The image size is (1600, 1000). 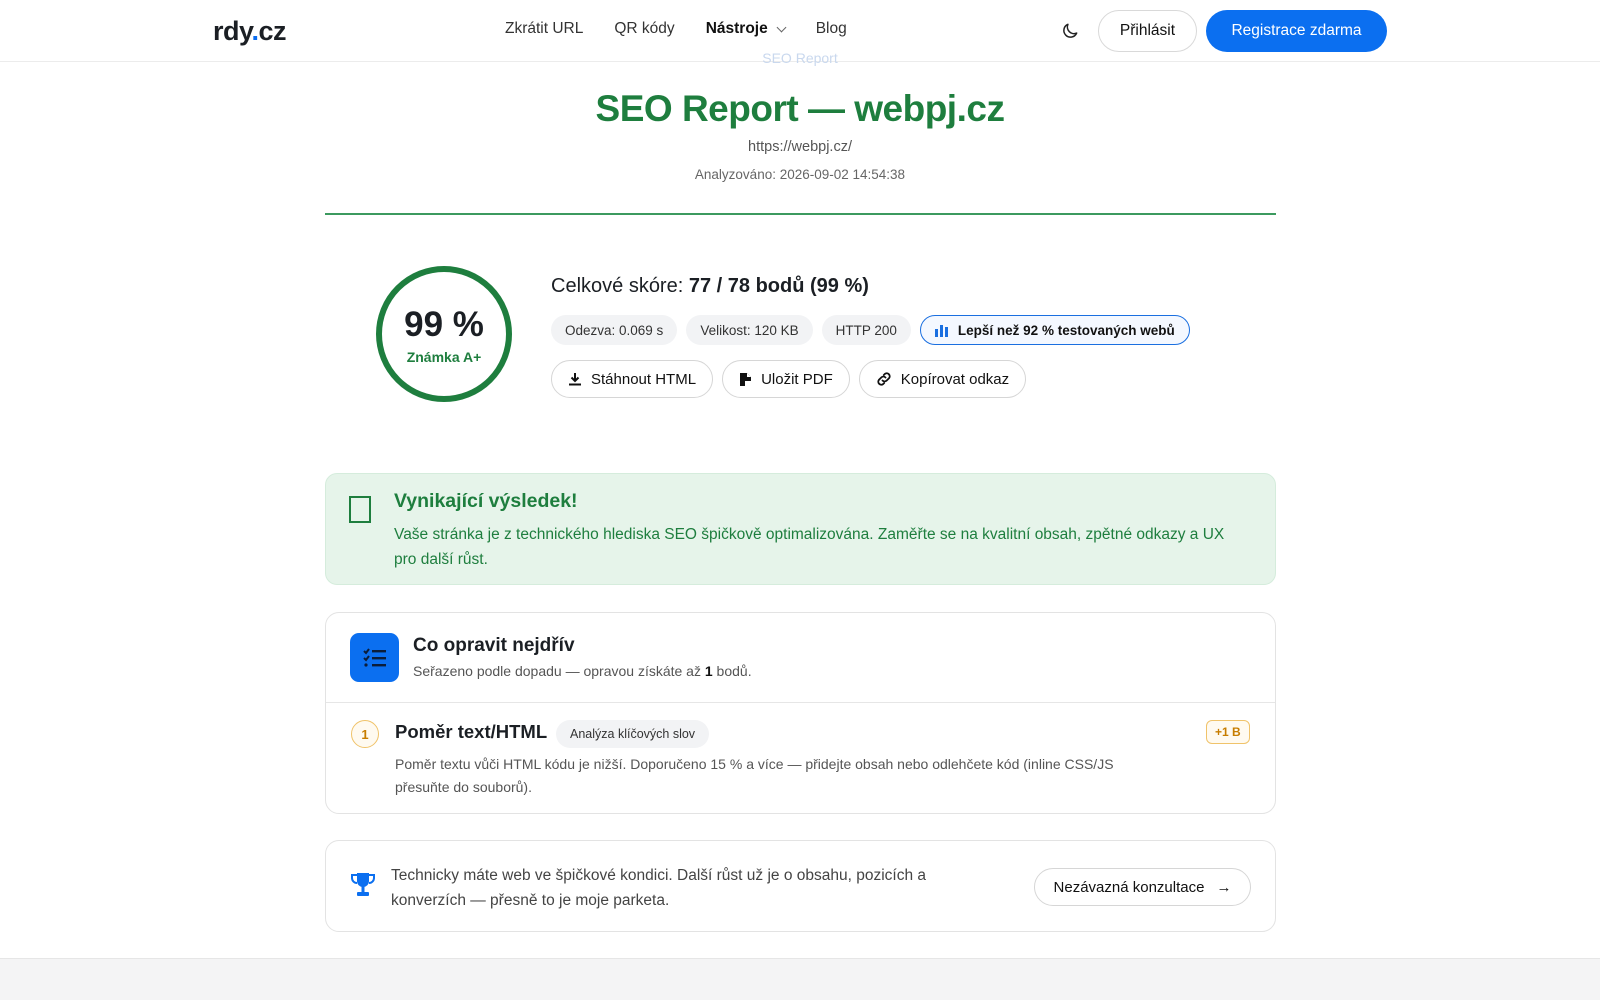 What do you see at coordinates (884, 379) in the screenshot?
I see `link-icon` at bounding box center [884, 379].